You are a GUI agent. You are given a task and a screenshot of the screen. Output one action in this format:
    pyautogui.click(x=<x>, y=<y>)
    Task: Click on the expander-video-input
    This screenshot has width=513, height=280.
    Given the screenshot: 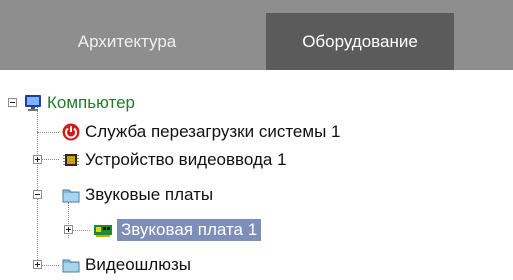 What is the action you would take?
    pyautogui.click(x=37, y=159)
    